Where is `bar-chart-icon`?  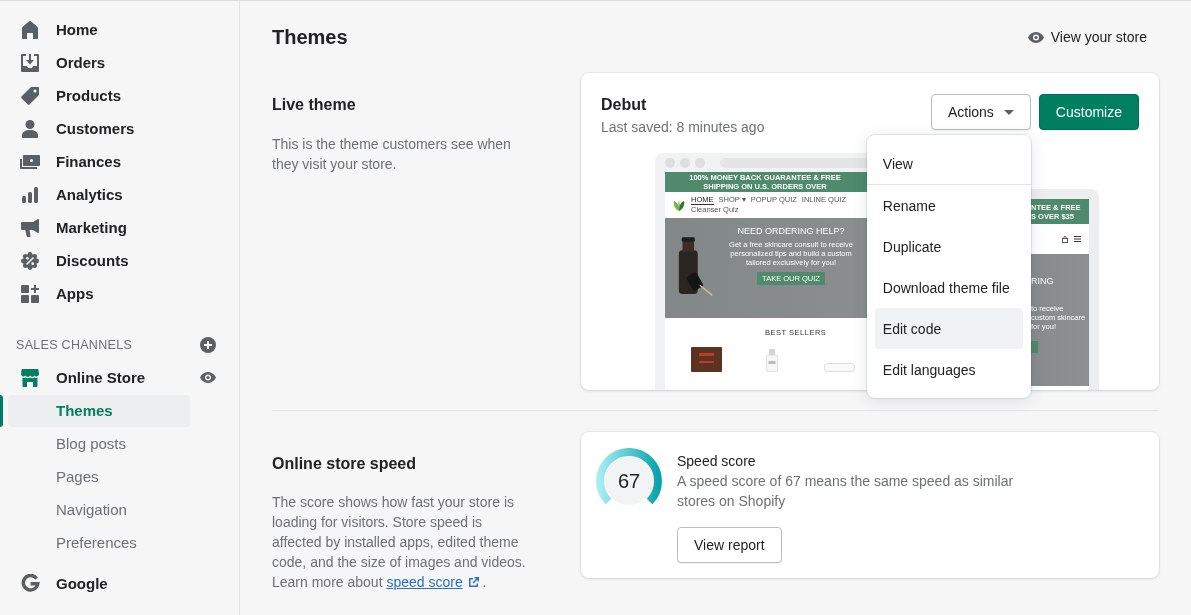 bar-chart-icon is located at coordinates (30, 194).